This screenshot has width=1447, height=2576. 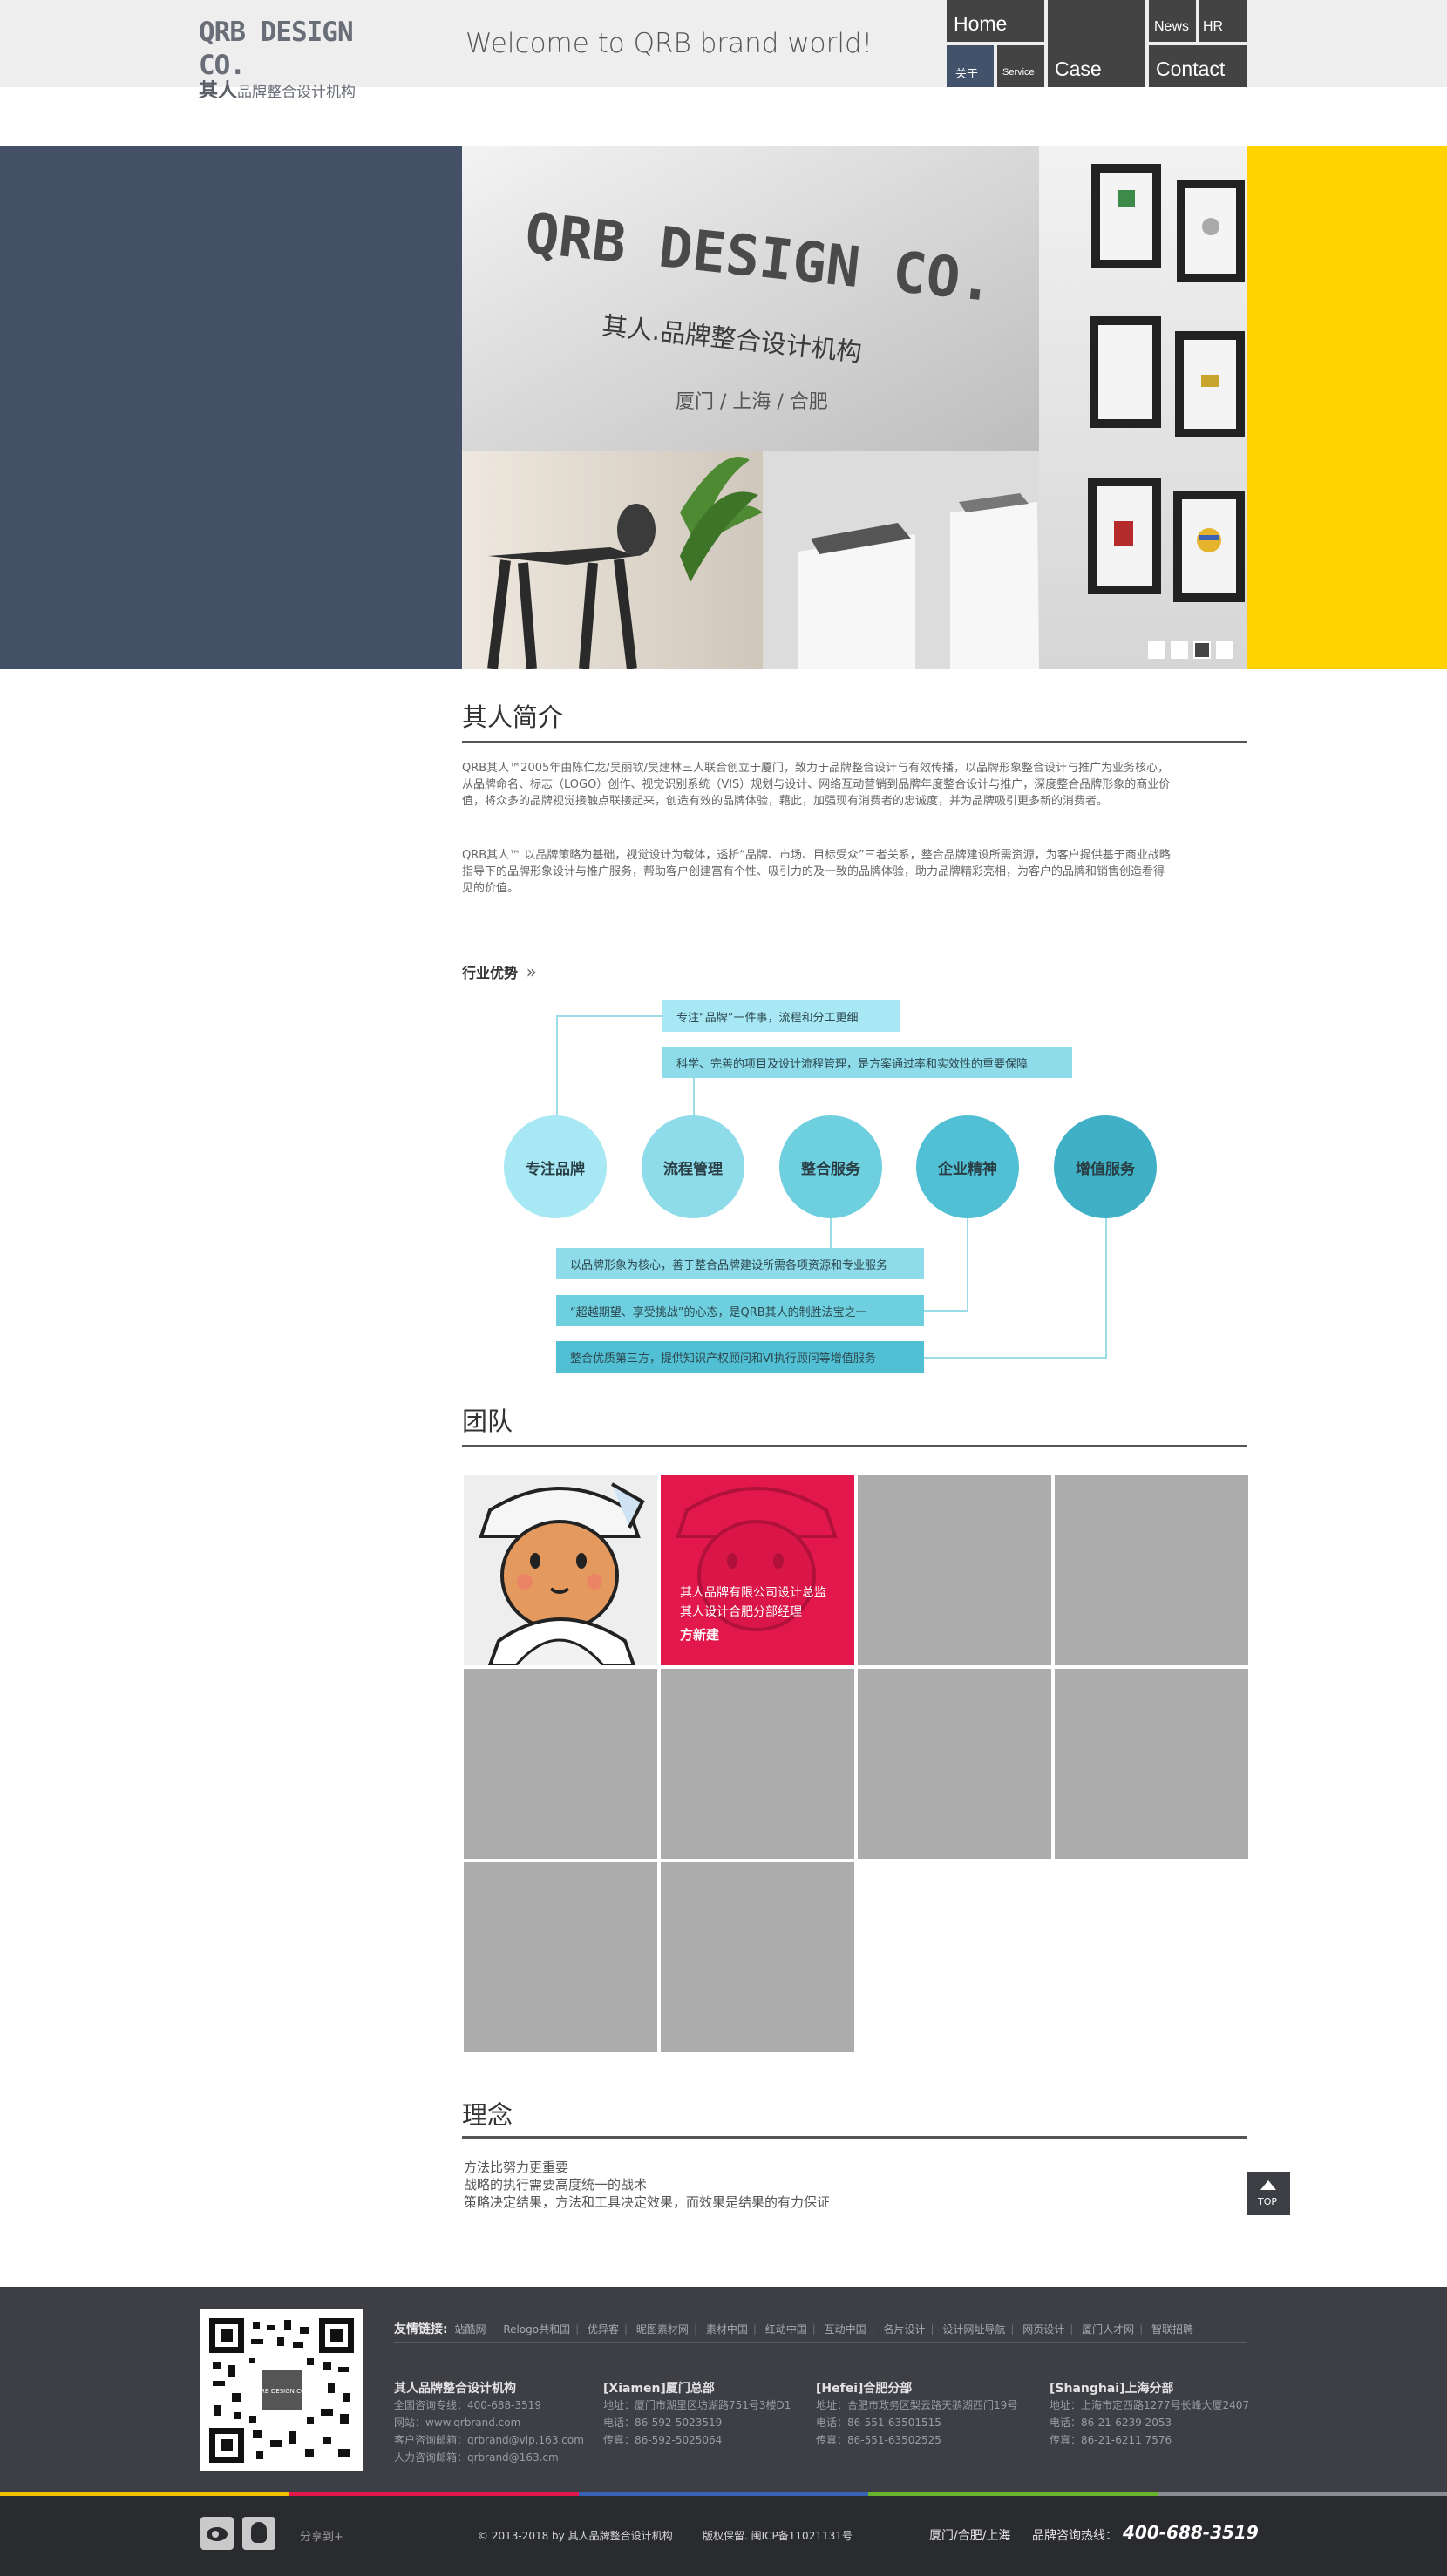 What do you see at coordinates (878, 2423) in the screenshot?
I see `hefei-line: 电话：86-551-63501515` at bounding box center [878, 2423].